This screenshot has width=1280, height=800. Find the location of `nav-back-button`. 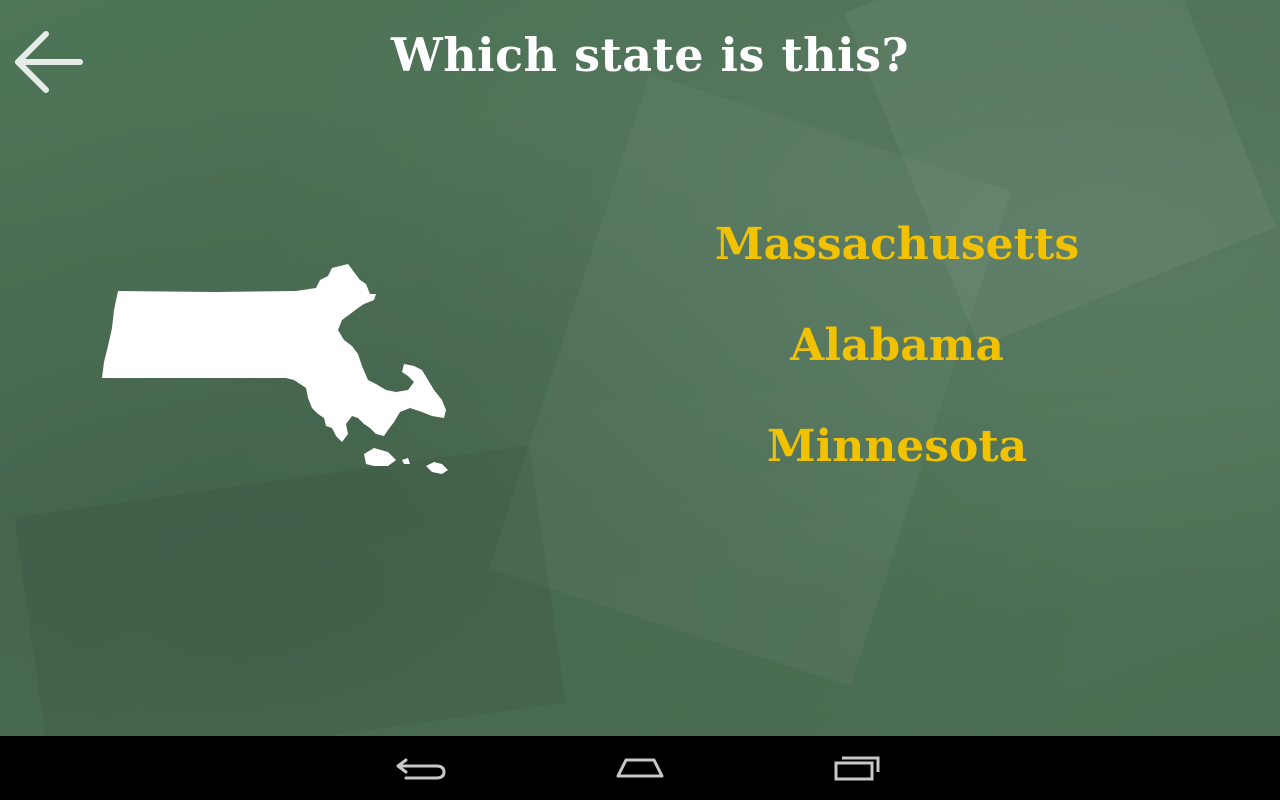

nav-back-button is located at coordinates (424, 768).